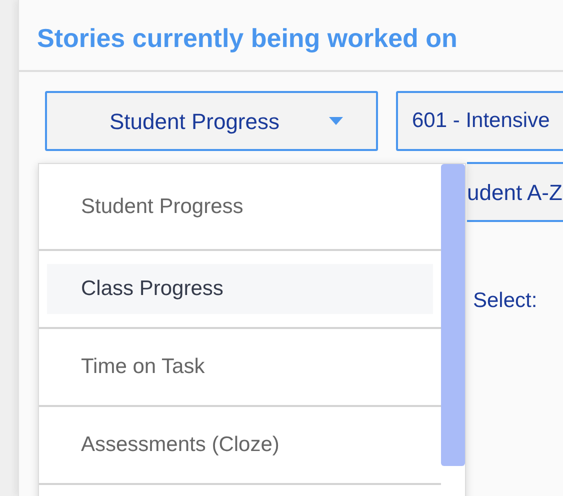 The width and height of the screenshot is (563, 496). What do you see at coordinates (240, 289) in the screenshot?
I see `menu-item: Class Progress` at bounding box center [240, 289].